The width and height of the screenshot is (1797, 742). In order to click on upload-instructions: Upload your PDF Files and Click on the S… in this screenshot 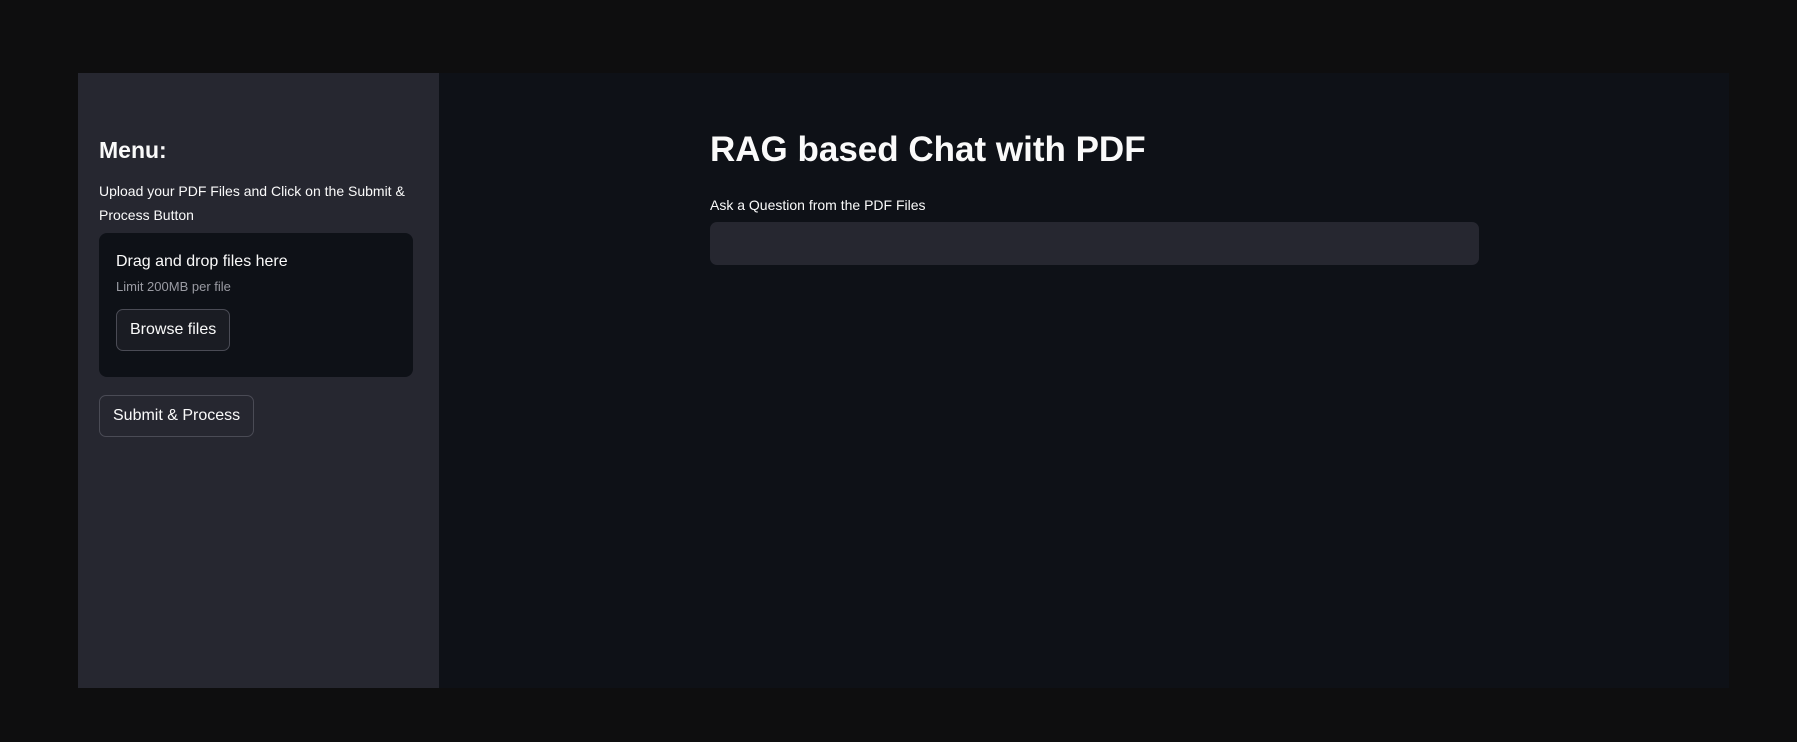, I will do `click(252, 203)`.